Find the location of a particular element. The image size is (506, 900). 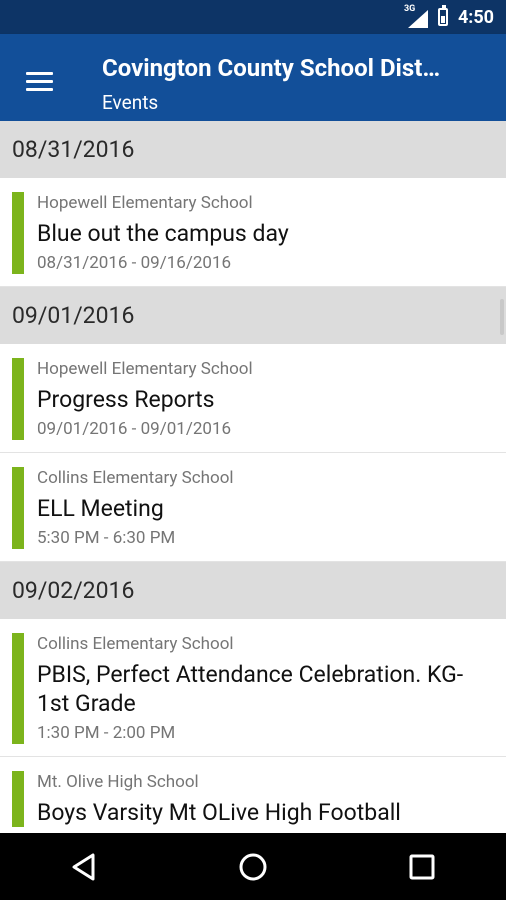

event-title: Boys Varsity Mt OLive High Football is located at coordinates (219, 812).